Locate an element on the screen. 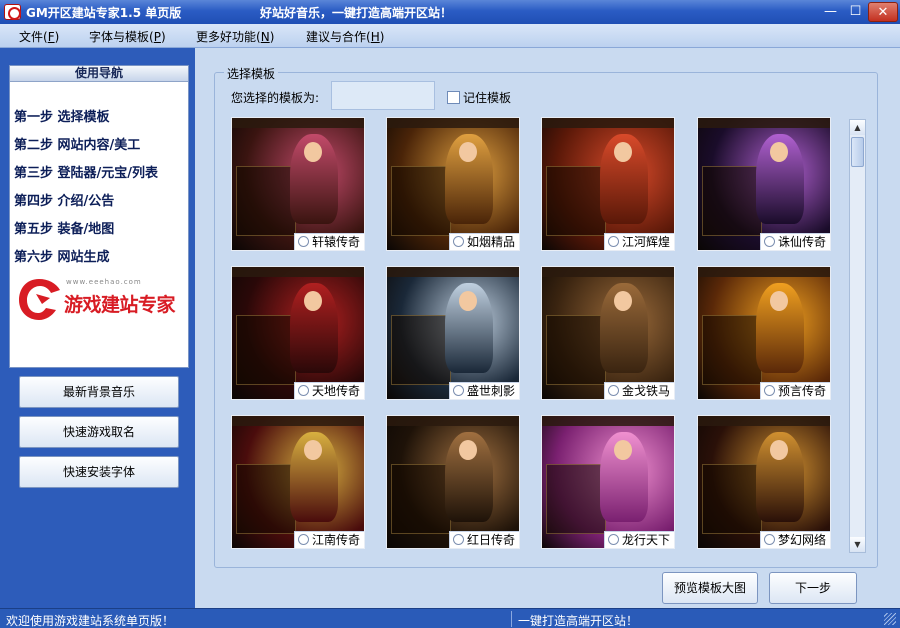  template-thumbnail: 江南传奇 is located at coordinates (298, 482).